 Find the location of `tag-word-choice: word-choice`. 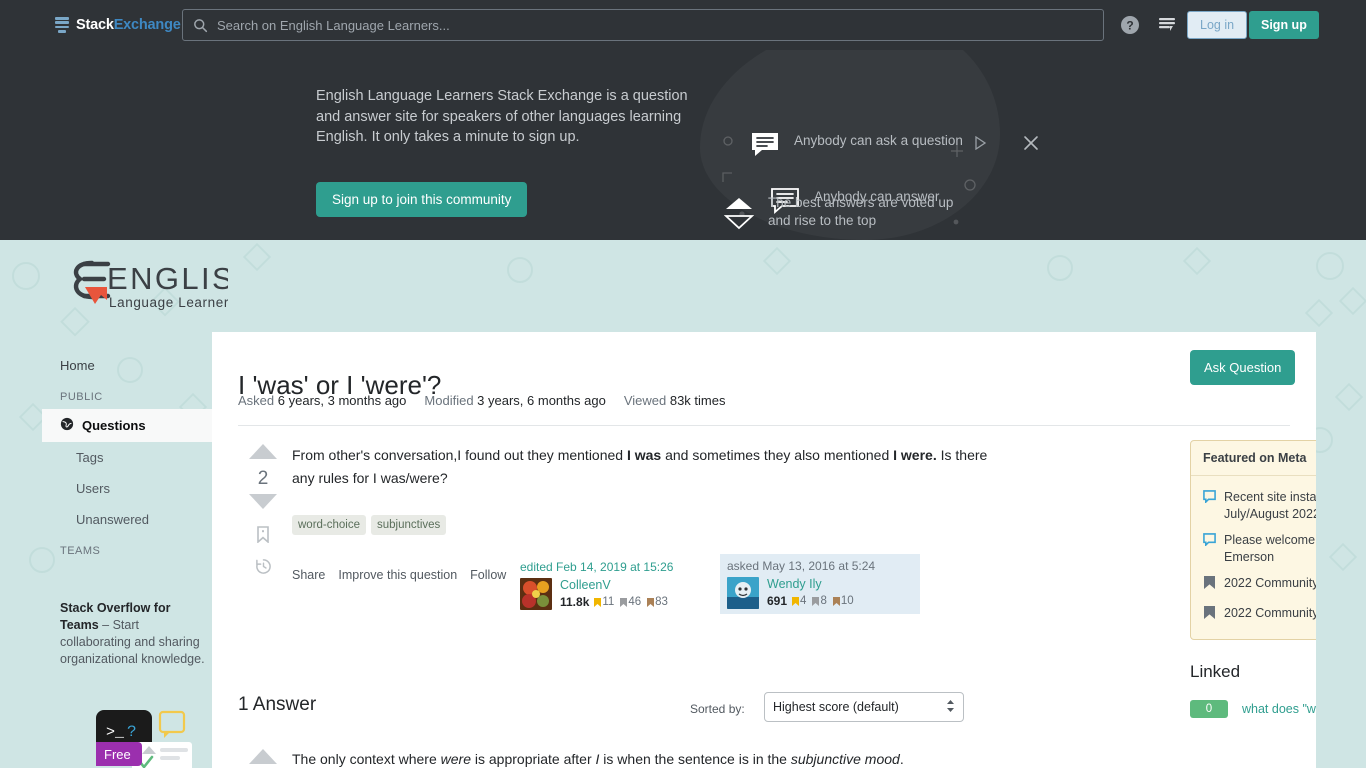

tag-word-choice: word-choice is located at coordinates (329, 525).